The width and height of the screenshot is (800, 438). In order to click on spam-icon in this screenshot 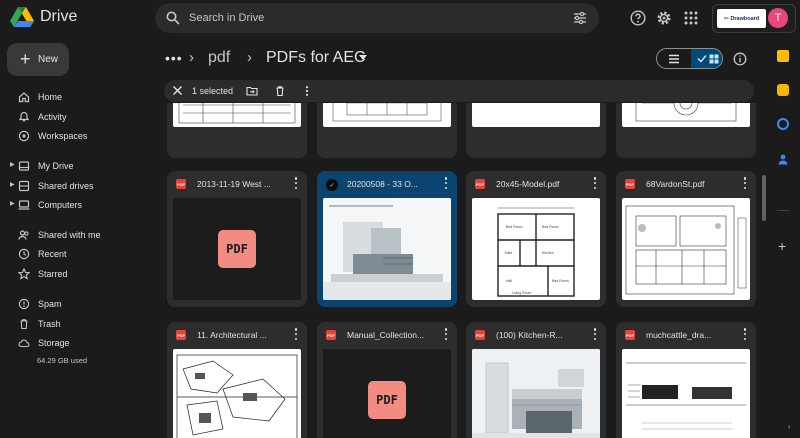, I will do `click(24, 304)`.